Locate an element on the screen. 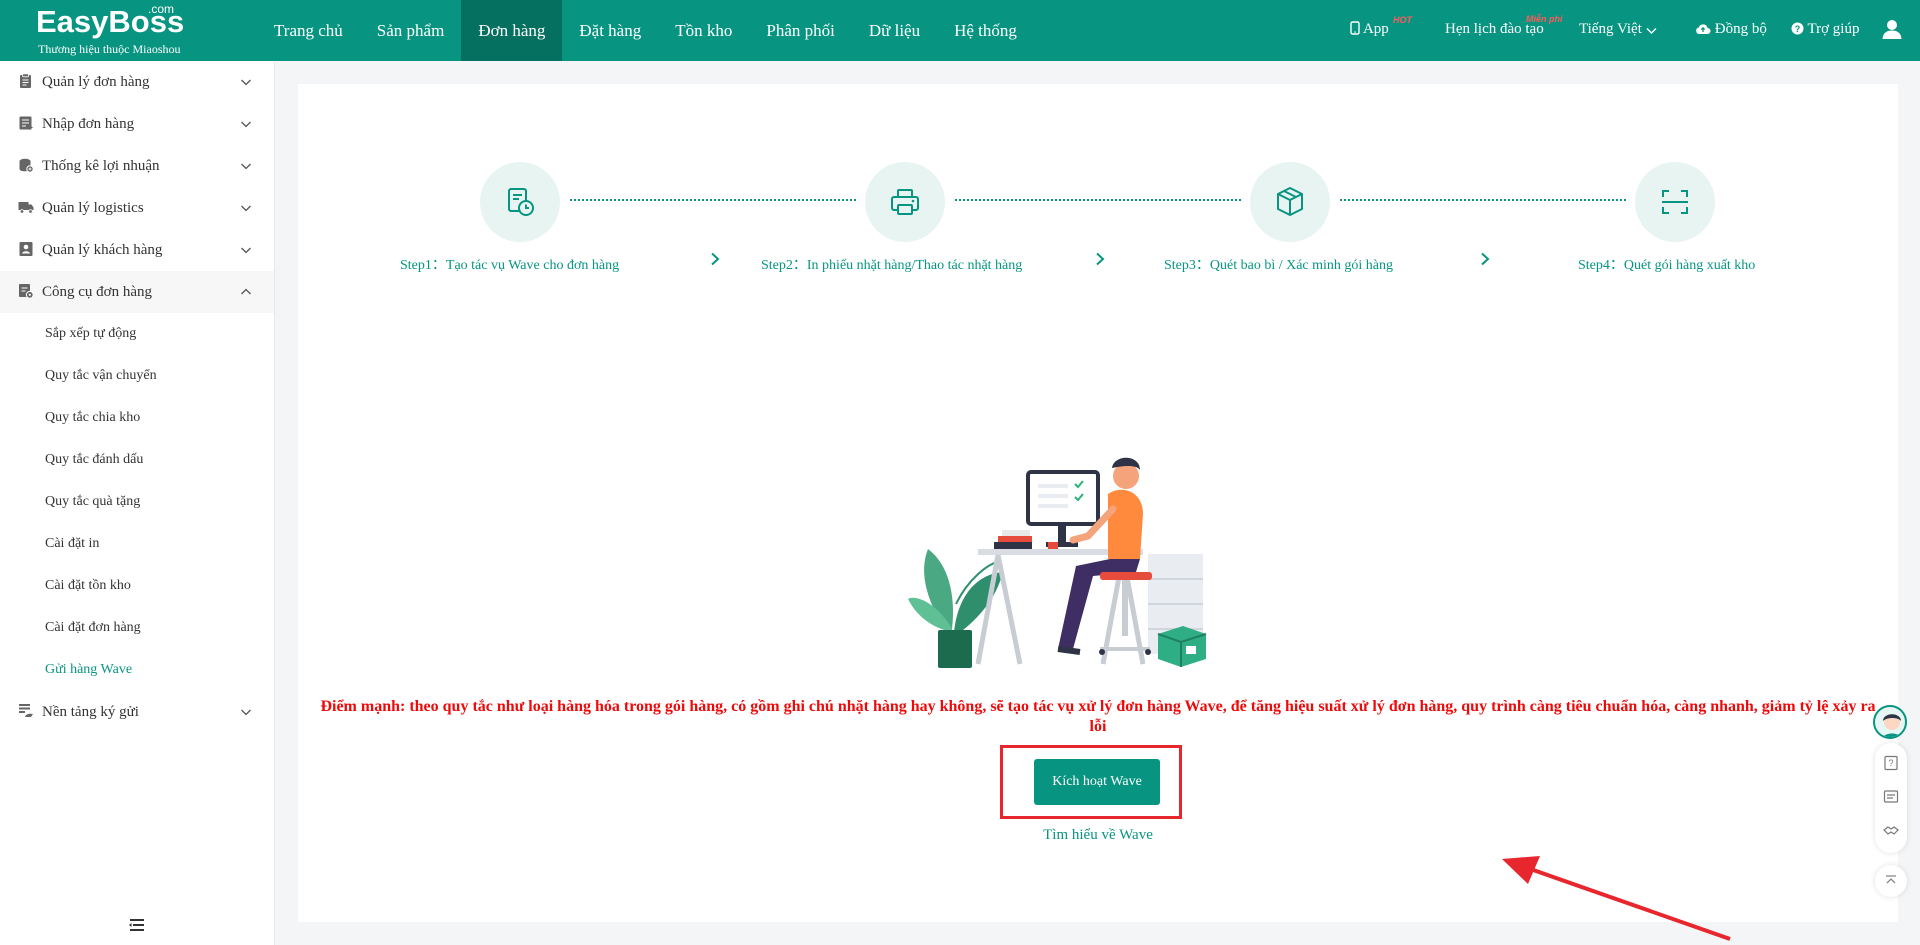  nav-system: Hệ thống is located at coordinates (985, 30).